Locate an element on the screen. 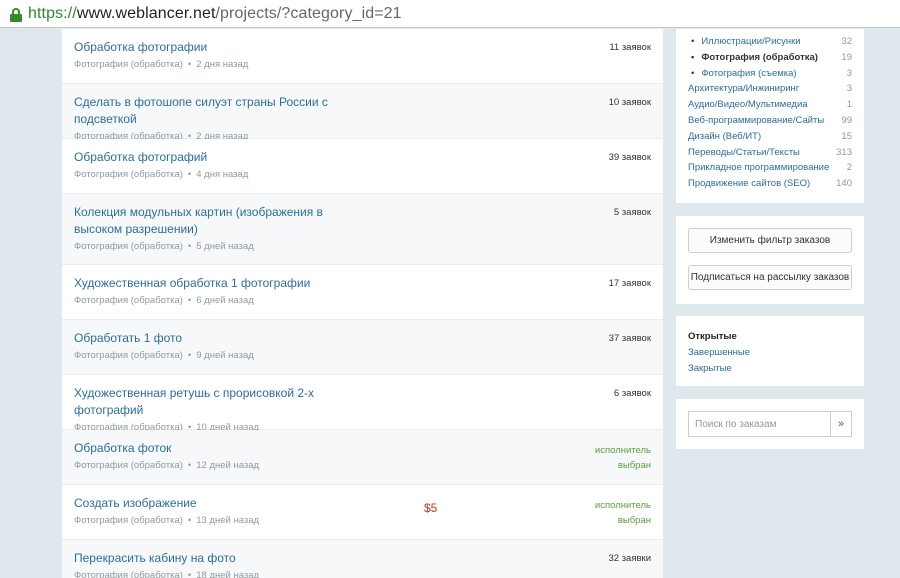 The width and height of the screenshot is (900, 578). category-item: Иллюстрации/Рисунки32 is located at coordinates (770, 42).